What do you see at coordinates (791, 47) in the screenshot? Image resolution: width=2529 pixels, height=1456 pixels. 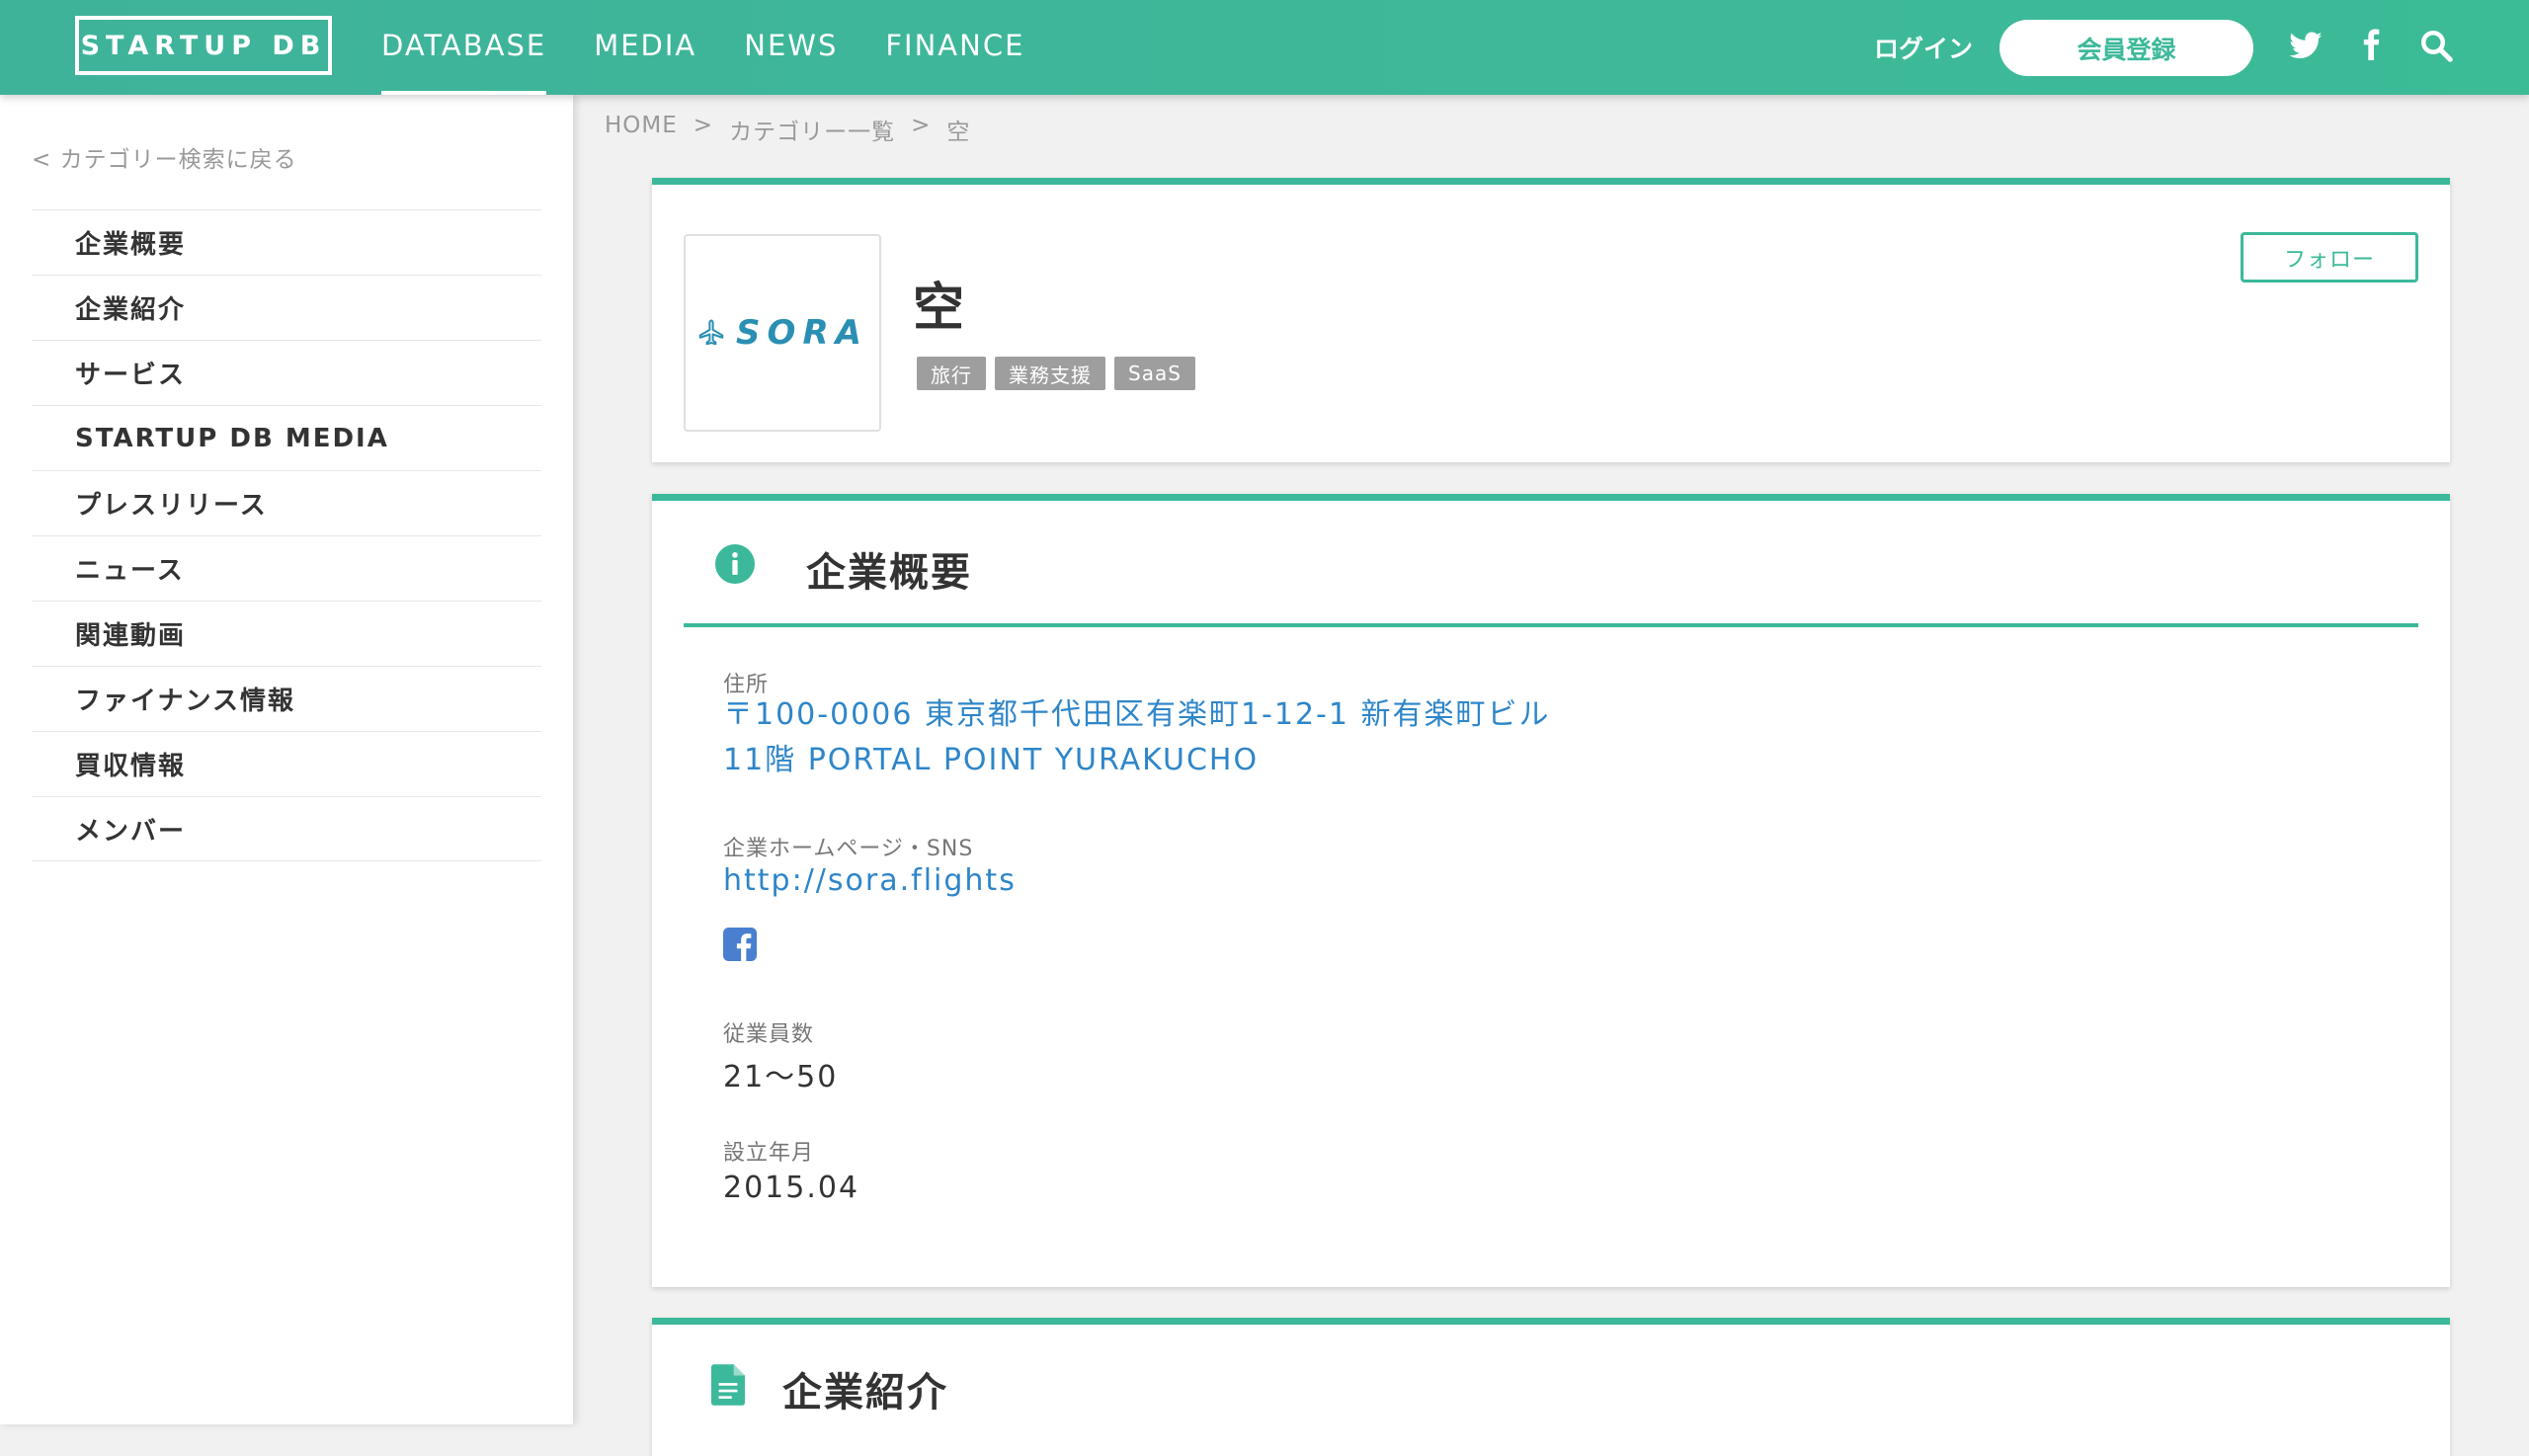 I see `nav-news: NEWS` at bounding box center [791, 47].